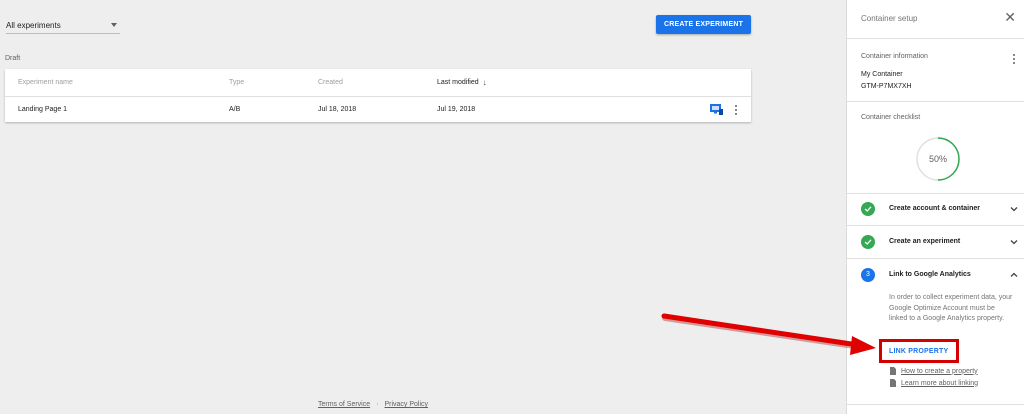  What do you see at coordinates (458, 82) in the screenshot?
I see `header-last-modified-label: Last modified` at bounding box center [458, 82].